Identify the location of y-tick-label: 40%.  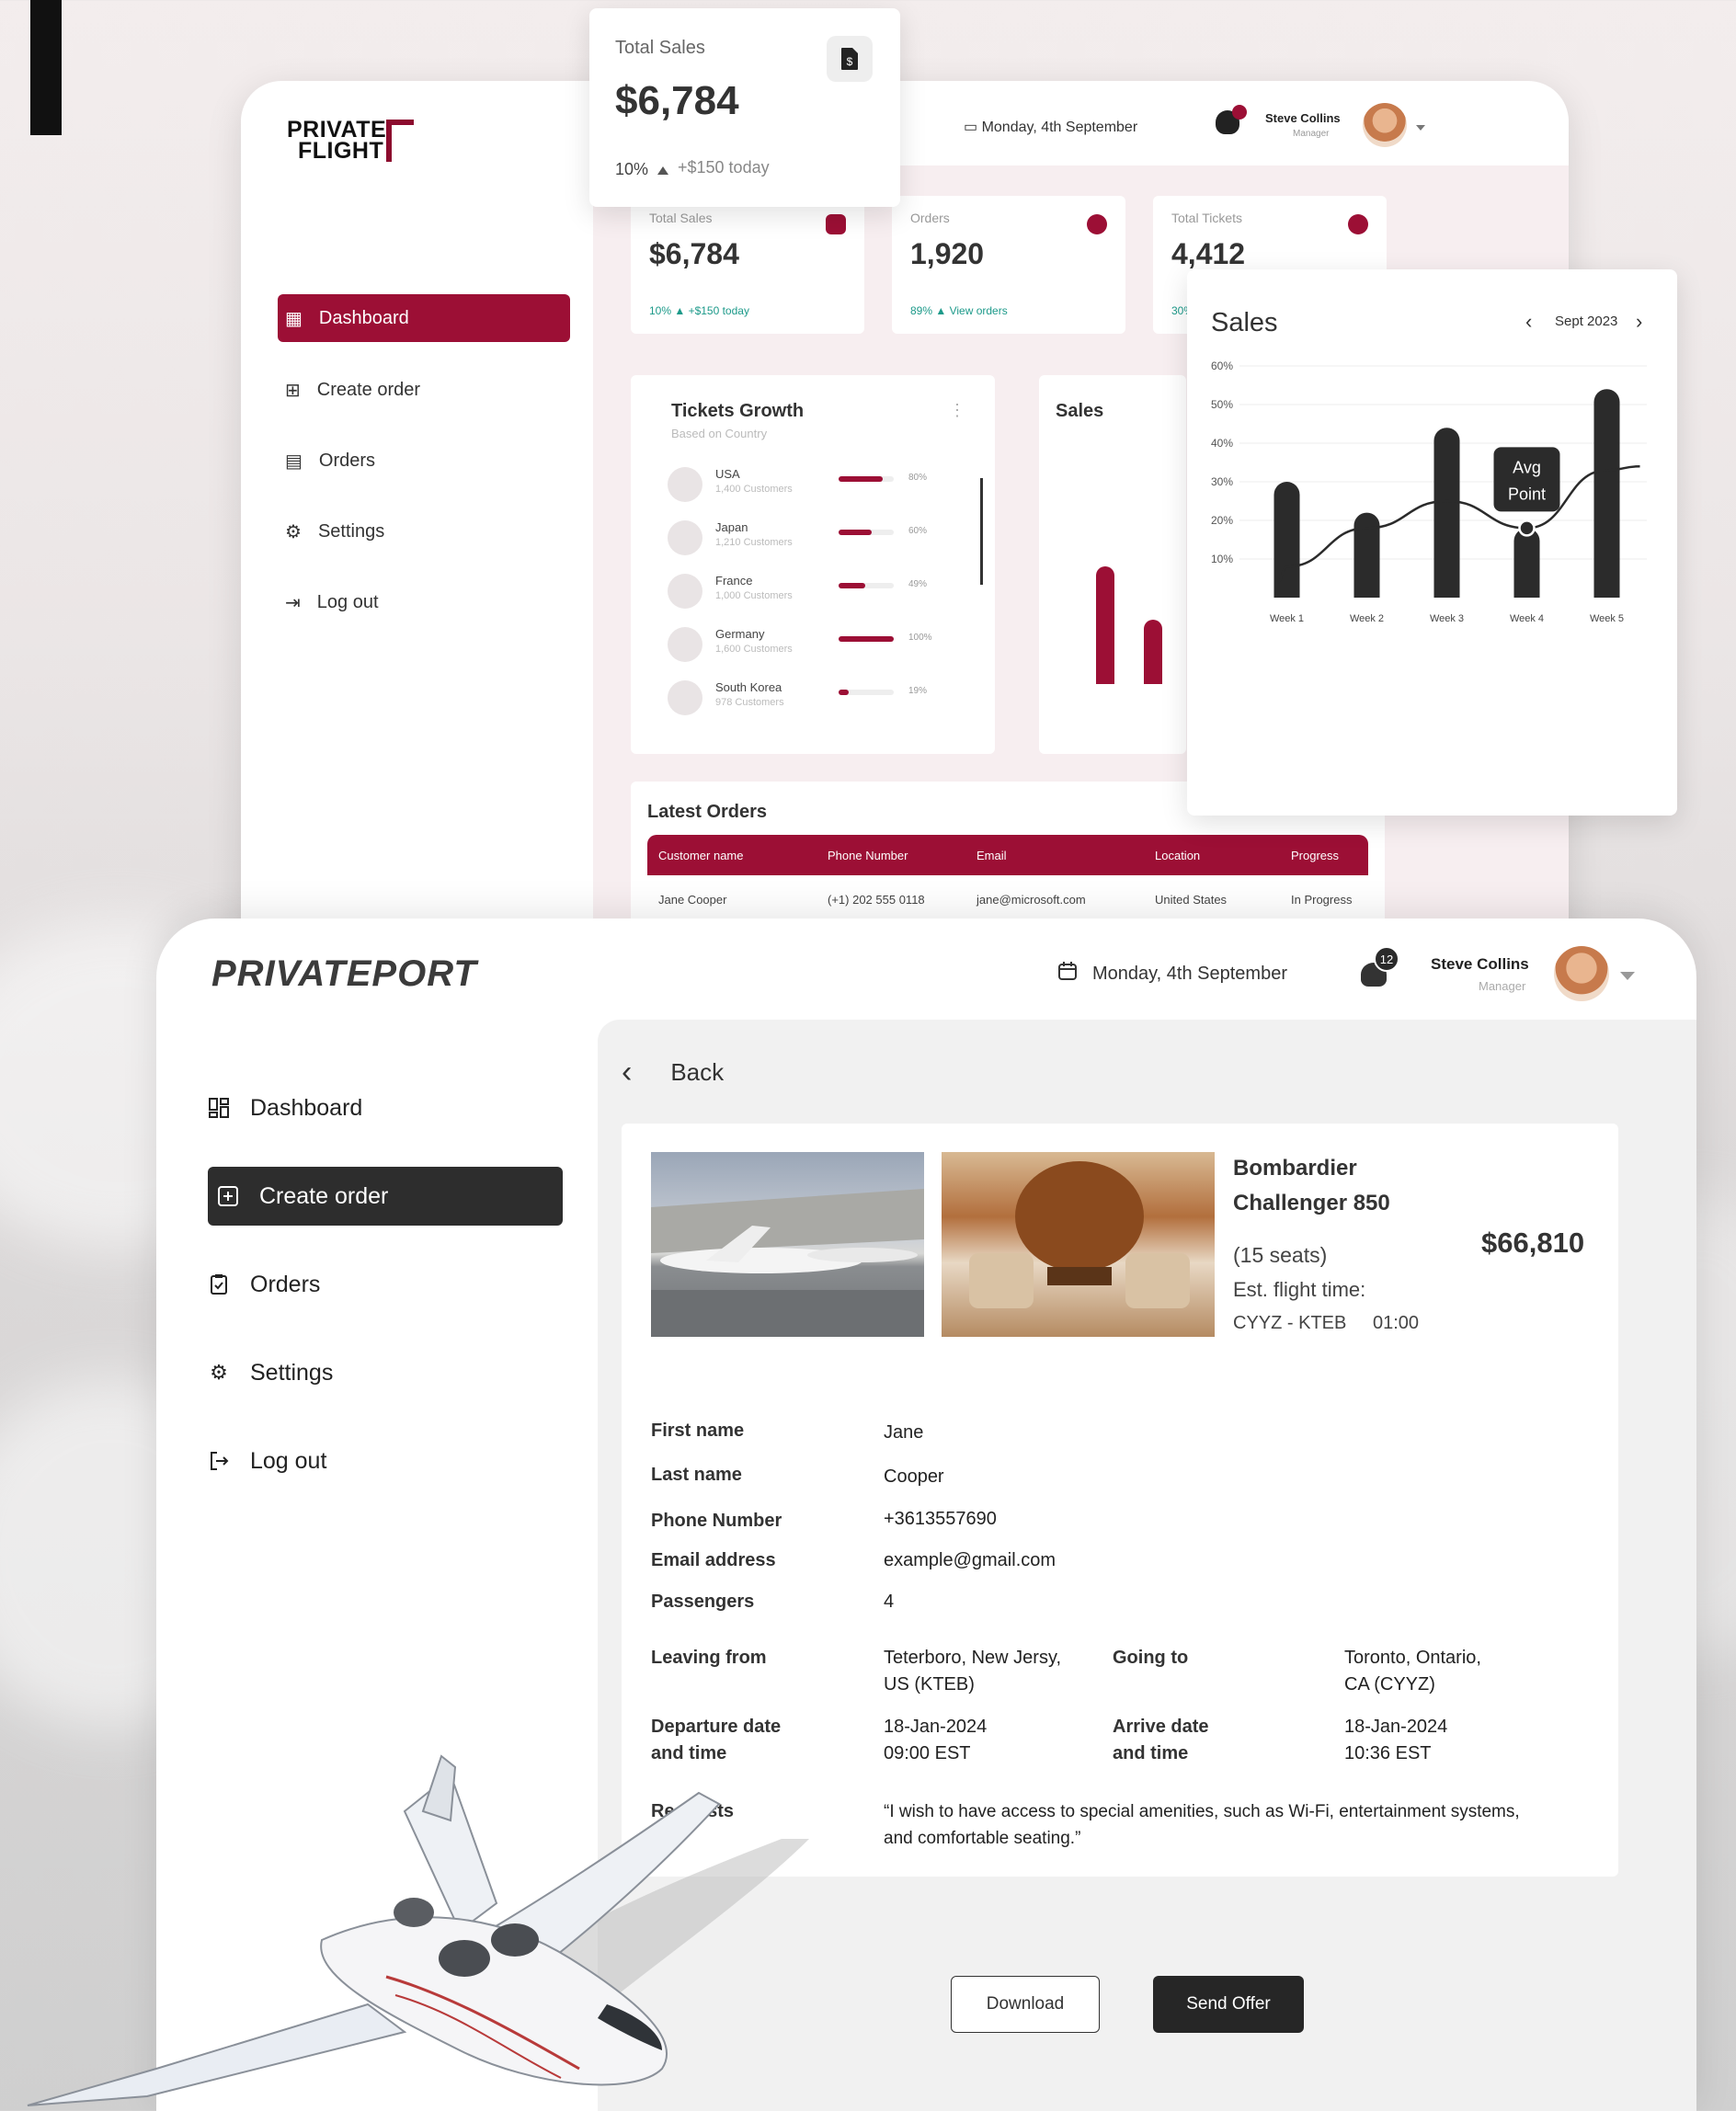
(1222, 443).